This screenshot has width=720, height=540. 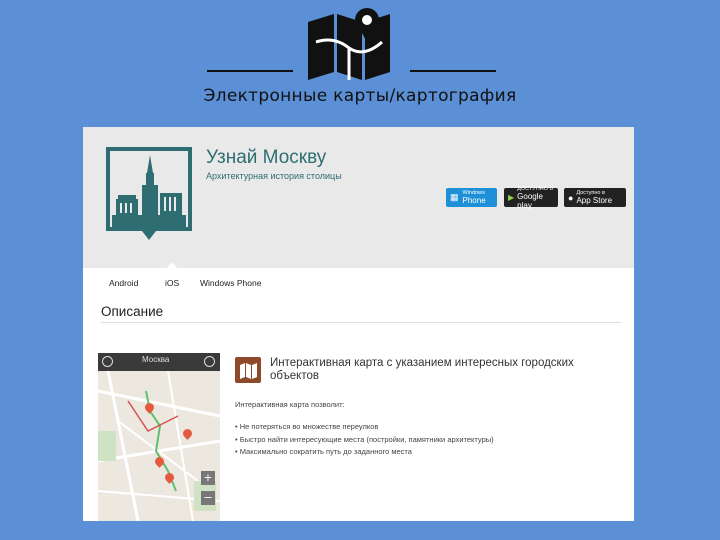 What do you see at coordinates (208, 478) in the screenshot?
I see `zoom-in-button: +` at bounding box center [208, 478].